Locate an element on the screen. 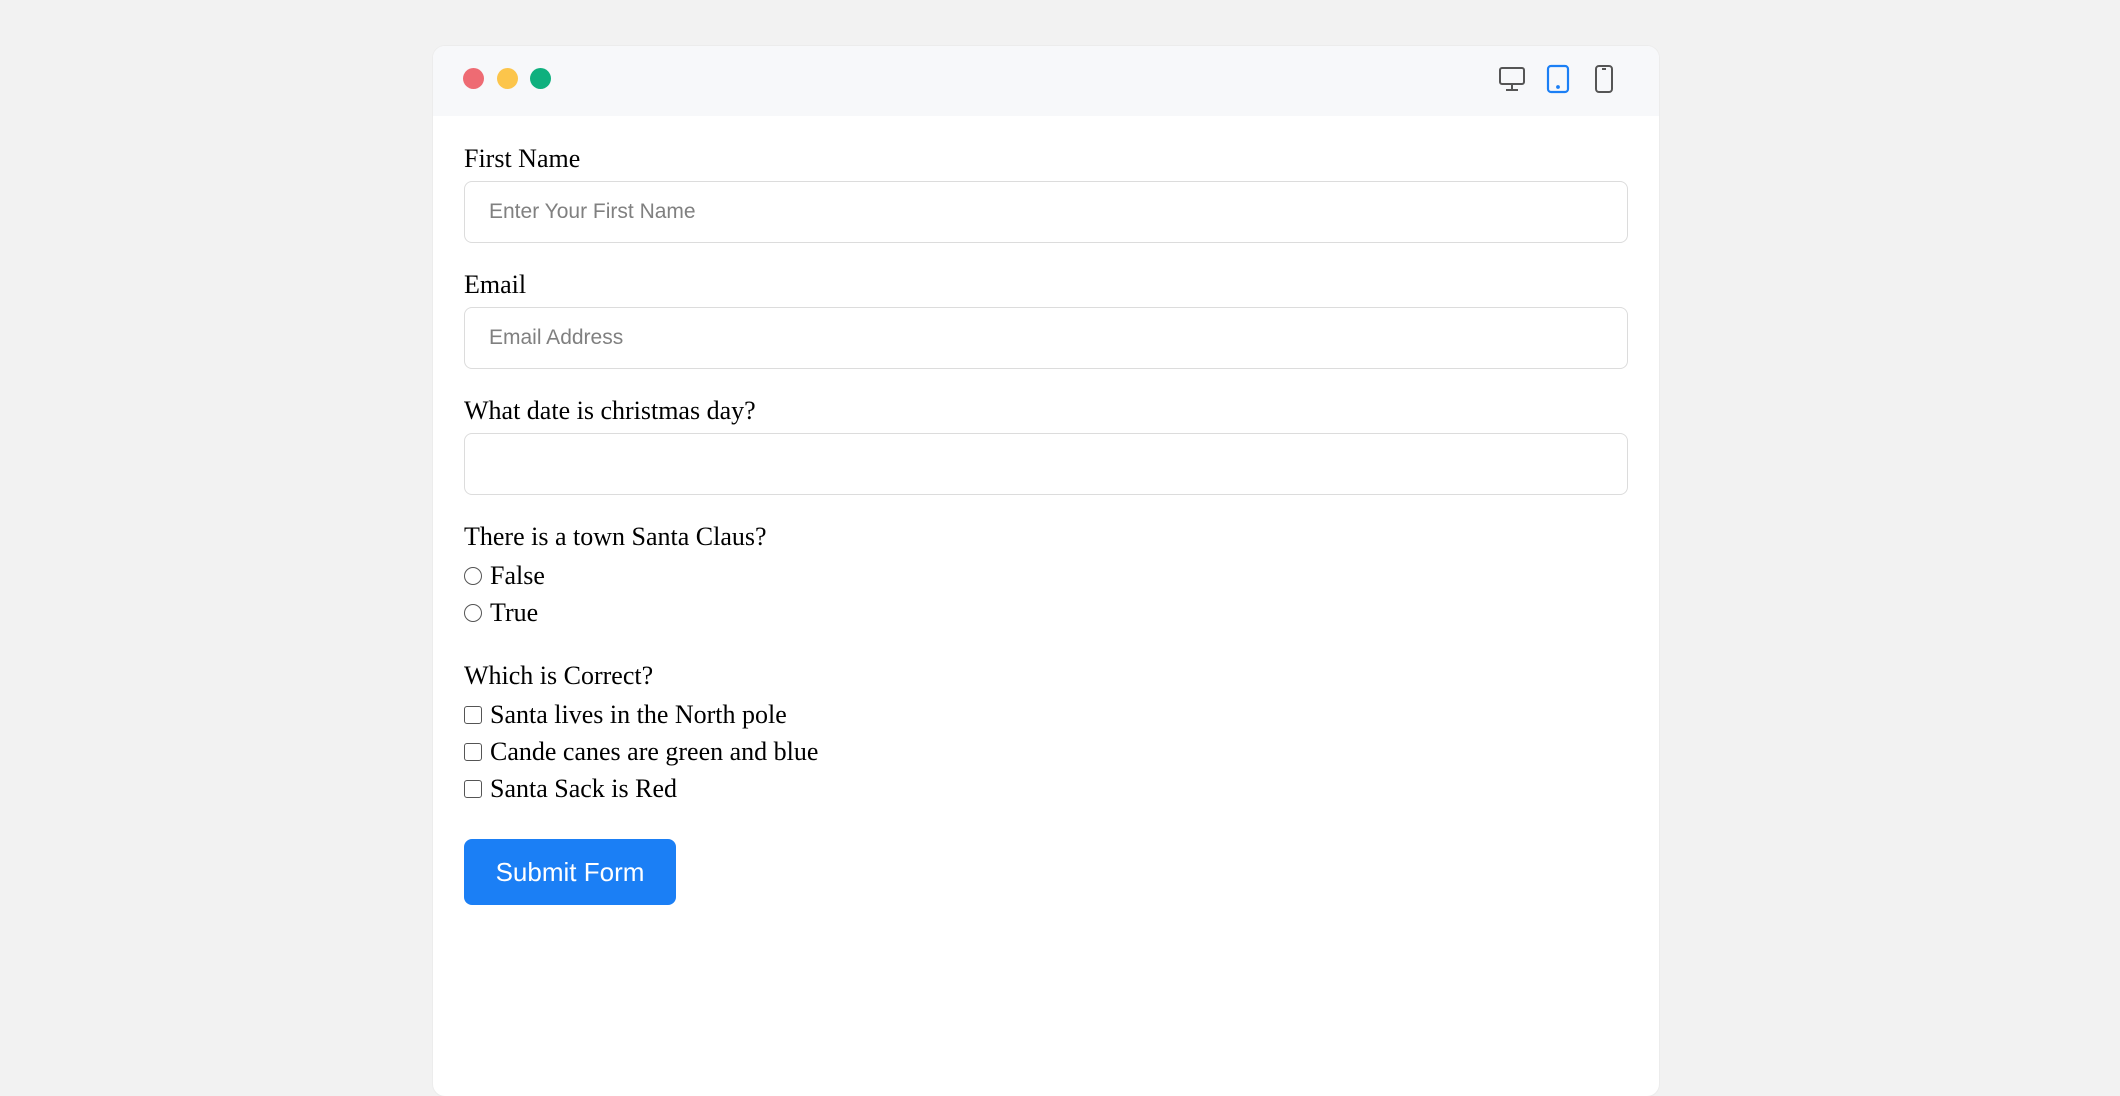 This screenshot has height=1096, width=2120. christmas-date-field: What date is christmas day? is located at coordinates (1046, 445).